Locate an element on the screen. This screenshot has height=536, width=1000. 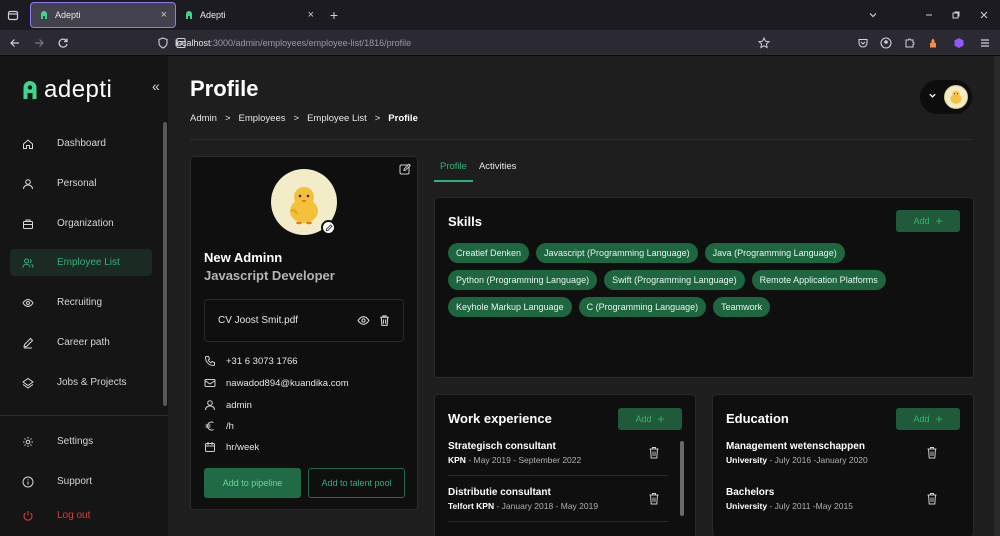
extension-purple-icon is located at coordinates (959, 43).